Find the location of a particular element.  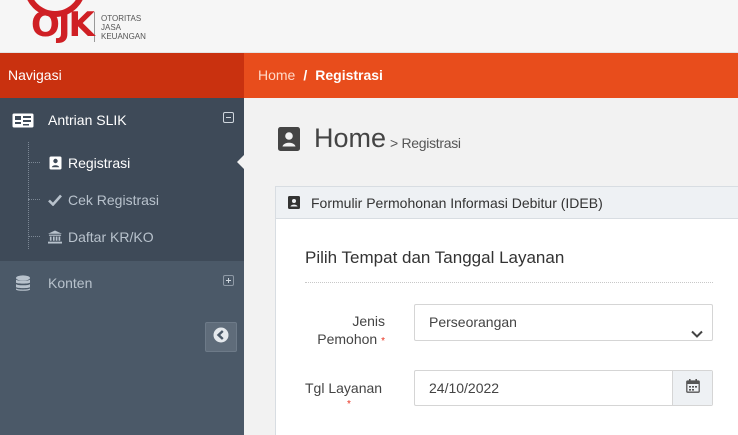

tgl-layanan-value: 24/10/2022 is located at coordinates (464, 388).